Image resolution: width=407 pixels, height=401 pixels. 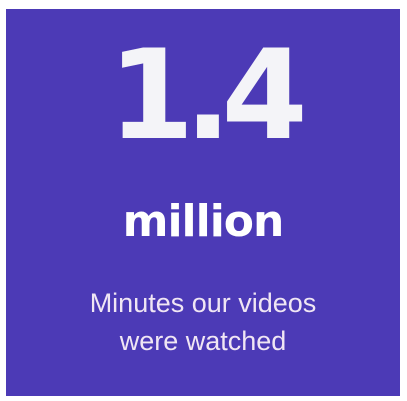 What do you see at coordinates (203, 221) in the screenshot?
I see `stat-unit: million` at bounding box center [203, 221].